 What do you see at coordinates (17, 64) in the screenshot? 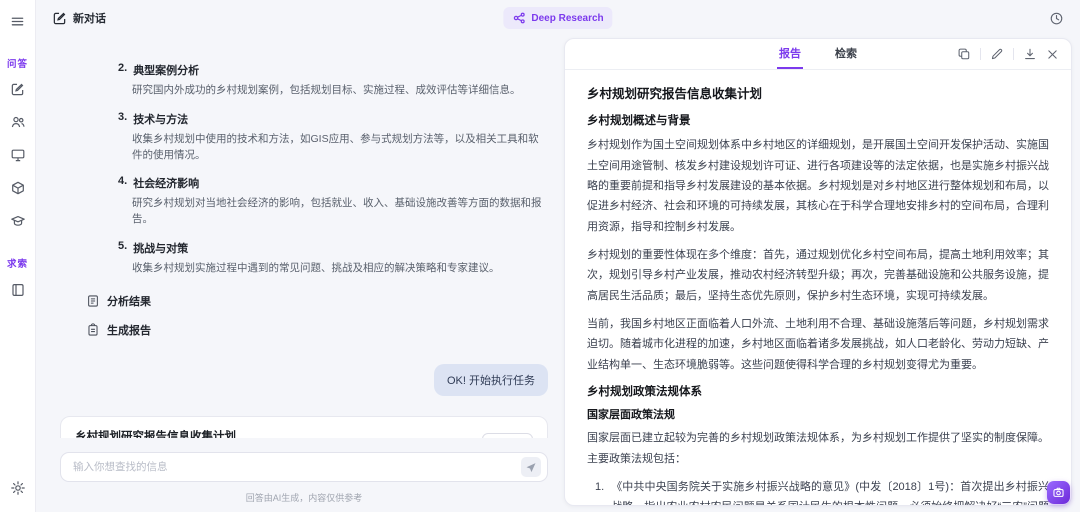
I see `rail-label-qa: 问答` at bounding box center [17, 64].